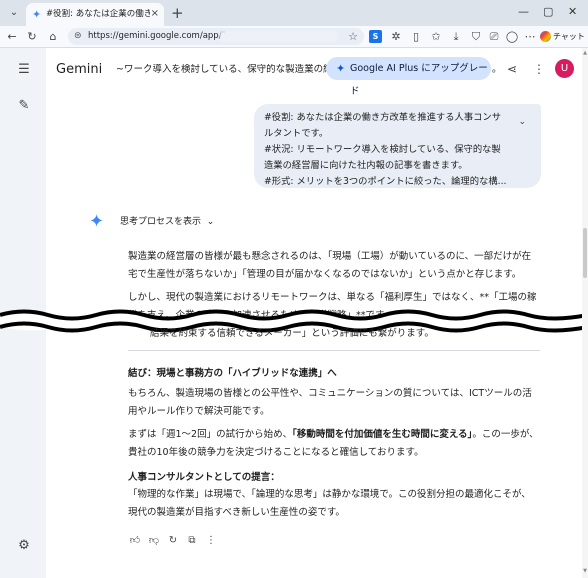  What do you see at coordinates (24, 546) in the screenshot?
I see `gear-icon: ⚙` at bounding box center [24, 546].